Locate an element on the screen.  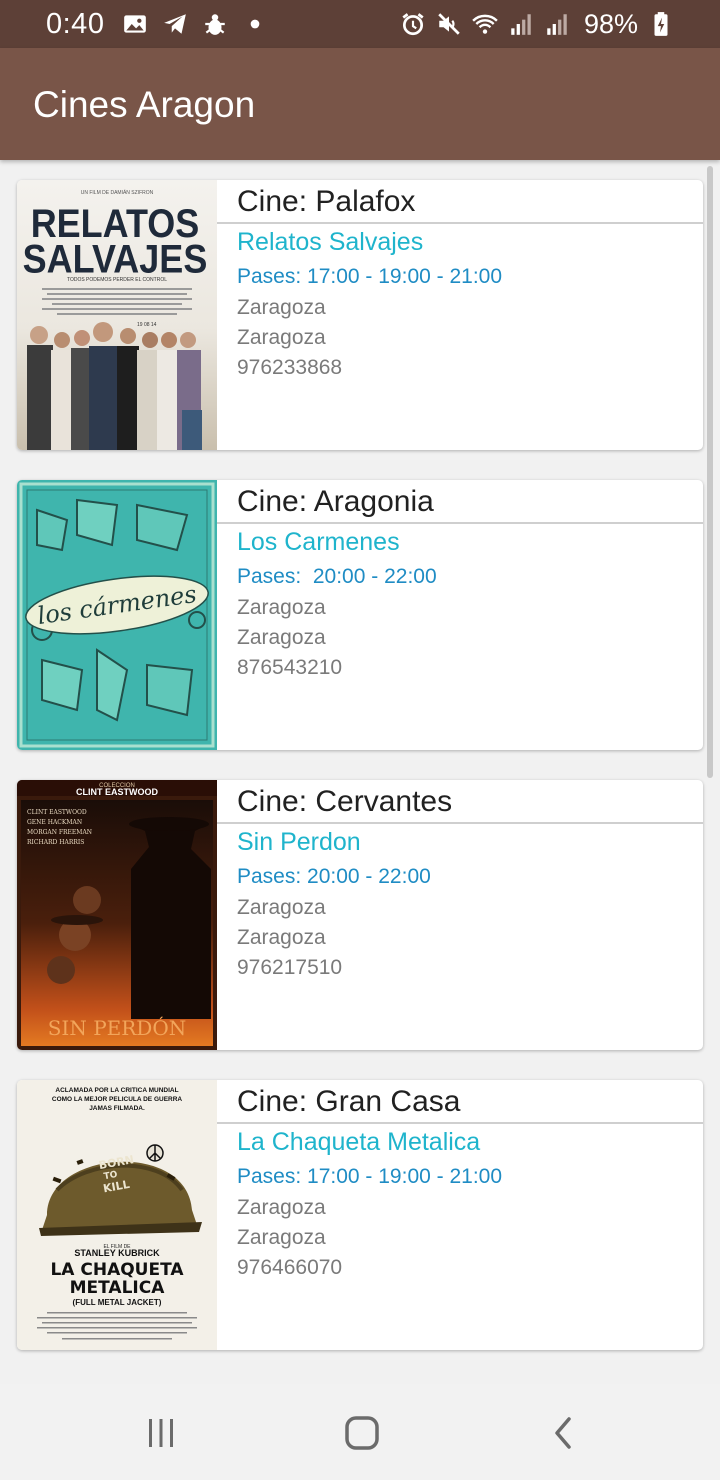
recents-button is located at coordinates (161, 1433).